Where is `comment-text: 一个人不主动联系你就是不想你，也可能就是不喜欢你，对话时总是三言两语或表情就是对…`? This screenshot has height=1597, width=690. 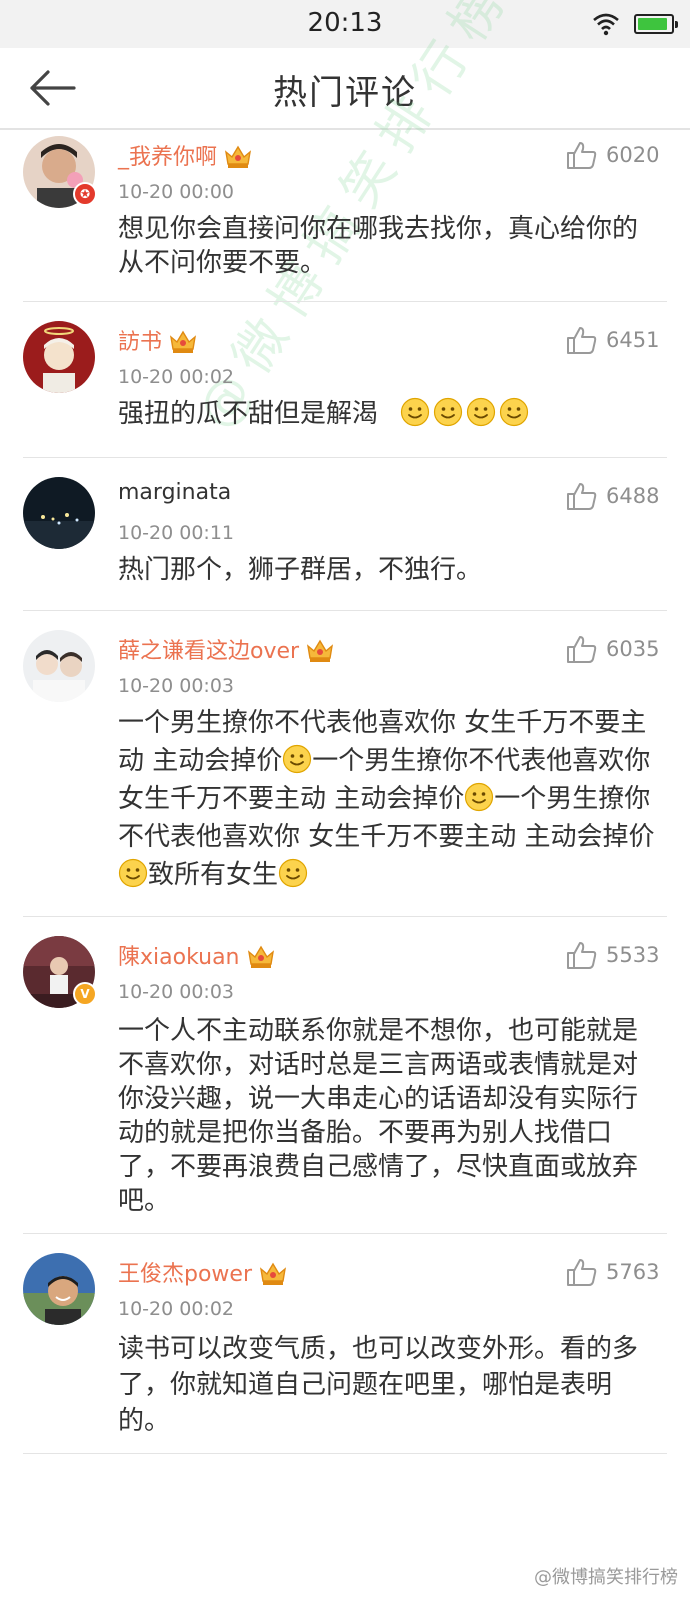 comment-text: 一个人不主动联系你就是不想你，也可能就是不喜欢你，对话时总是三言两语或表情就是对… is located at coordinates (378, 1116).